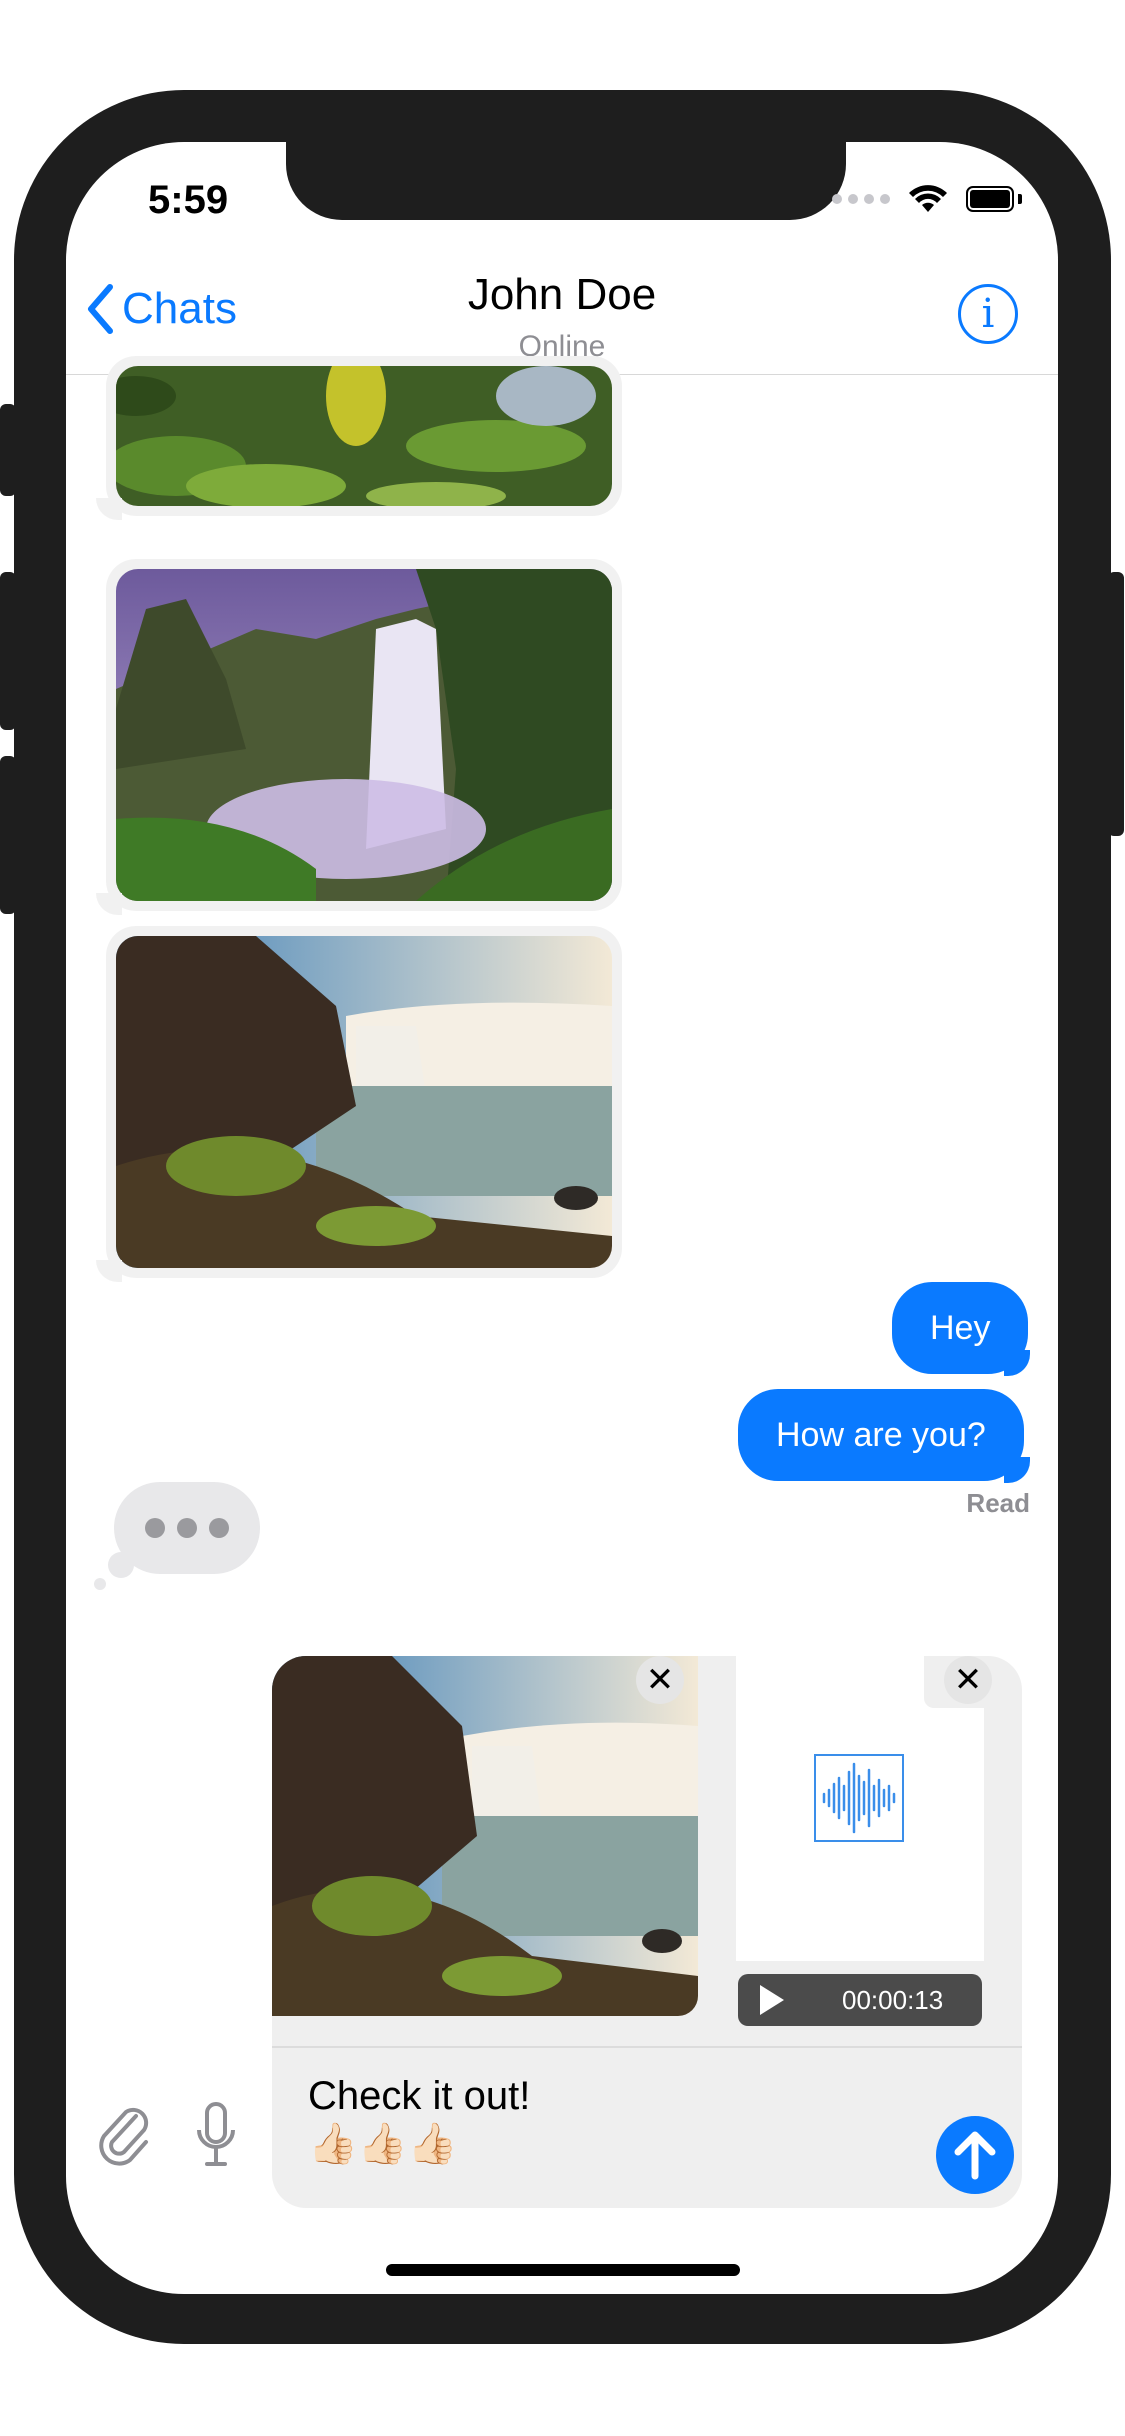 The width and height of the screenshot is (1125, 2436). I want to click on remove-audio-button: ✕, so click(968, 1680).